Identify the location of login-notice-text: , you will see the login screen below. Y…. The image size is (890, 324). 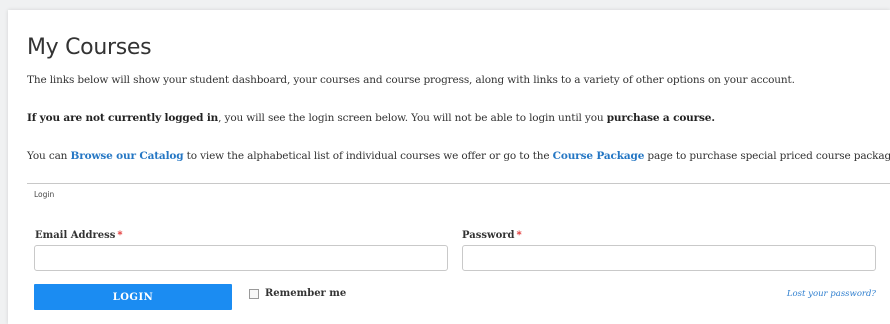
(412, 118).